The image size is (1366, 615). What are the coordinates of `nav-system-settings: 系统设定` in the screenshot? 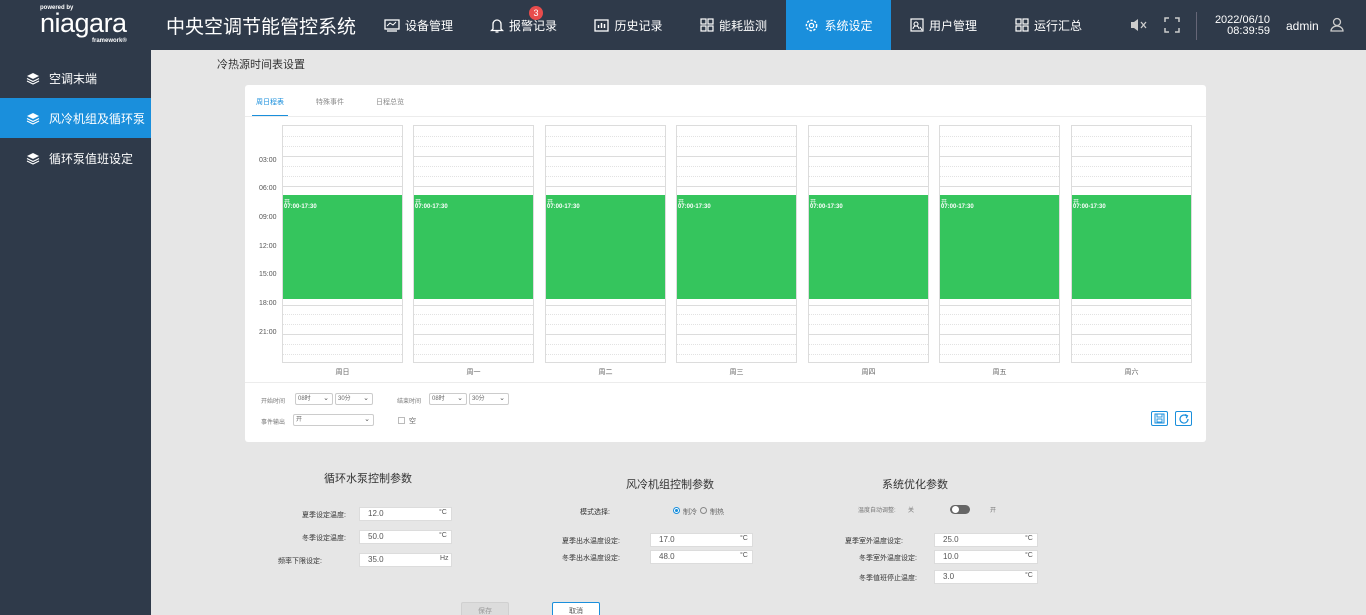 It's located at (838, 25).